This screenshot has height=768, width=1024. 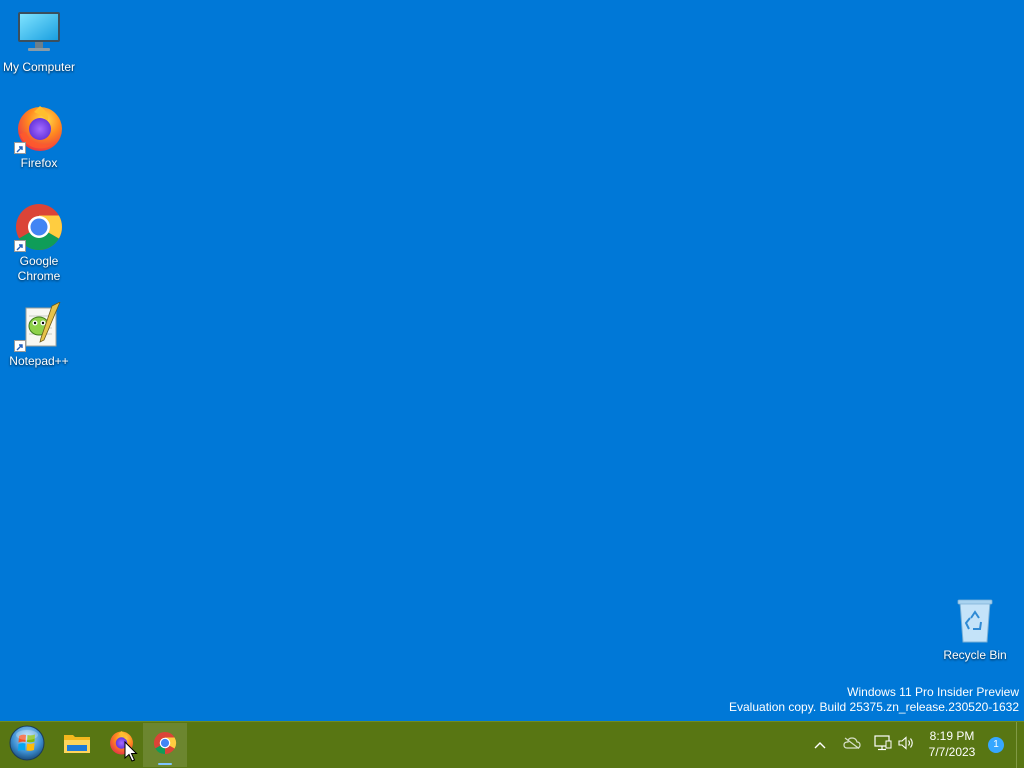 I want to click on monitor-icon, so click(x=39, y=33).